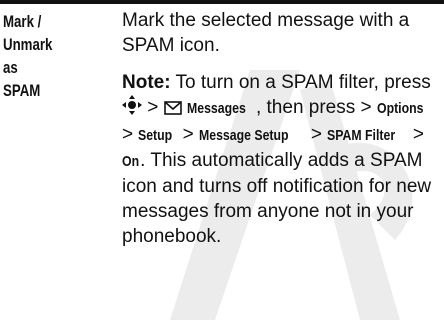  Describe the element at coordinates (132, 108) in the screenshot. I see `nav-key-icon` at that location.